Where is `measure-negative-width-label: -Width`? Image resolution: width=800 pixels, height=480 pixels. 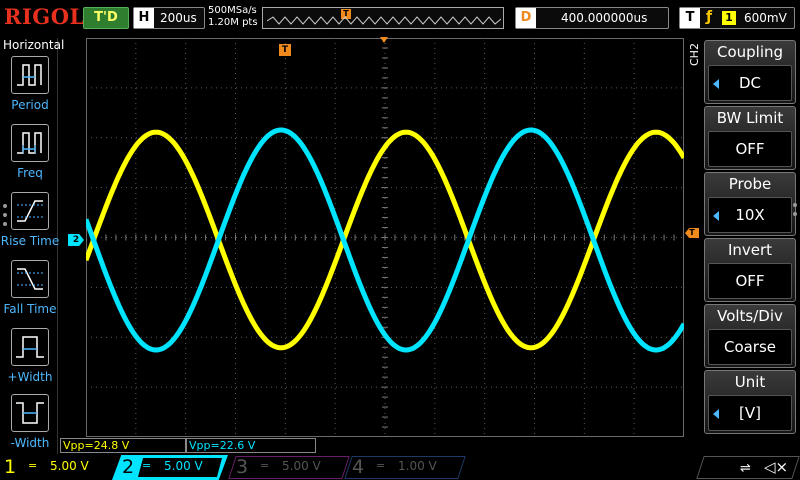 measure-negative-width-label: -Width is located at coordinates (30, 443).